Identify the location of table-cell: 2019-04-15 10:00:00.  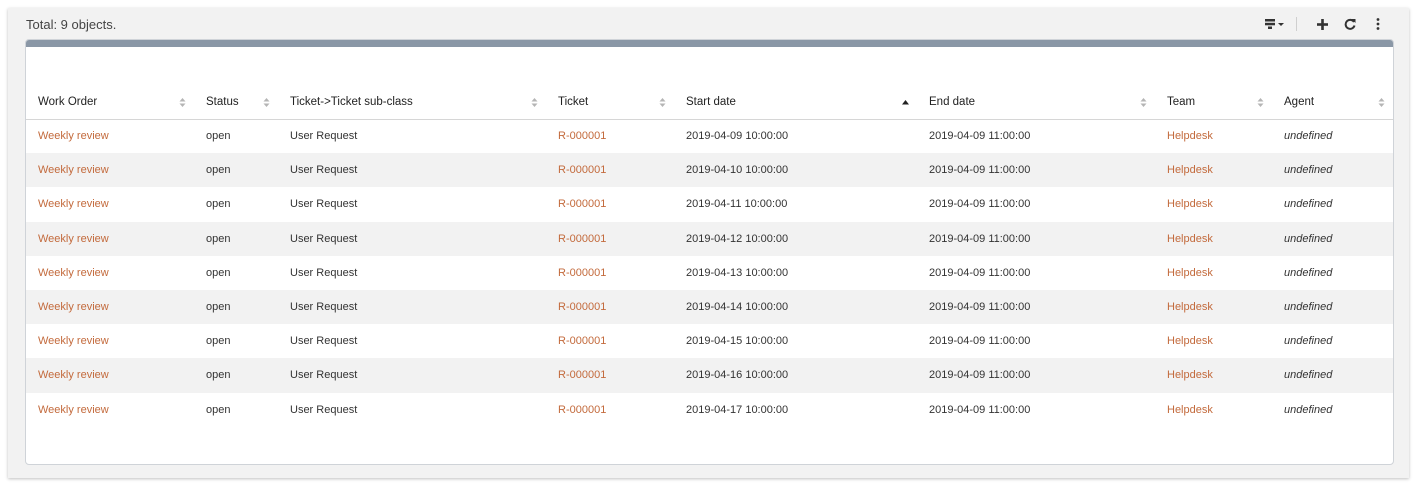
(795, 341).